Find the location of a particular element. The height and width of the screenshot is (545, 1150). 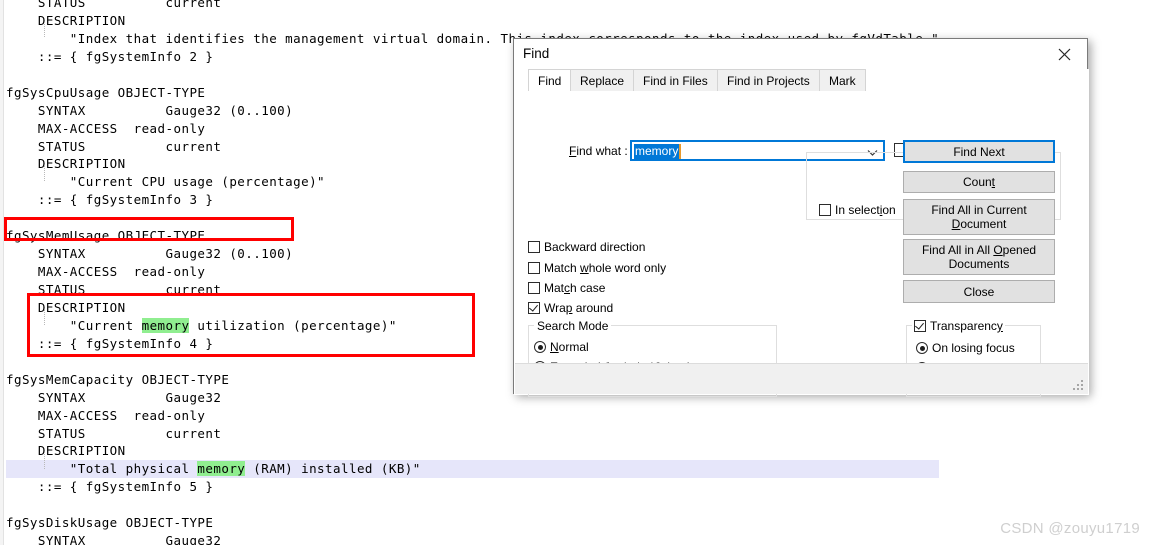

tab-label: Find is located at coordinates (550, 81).